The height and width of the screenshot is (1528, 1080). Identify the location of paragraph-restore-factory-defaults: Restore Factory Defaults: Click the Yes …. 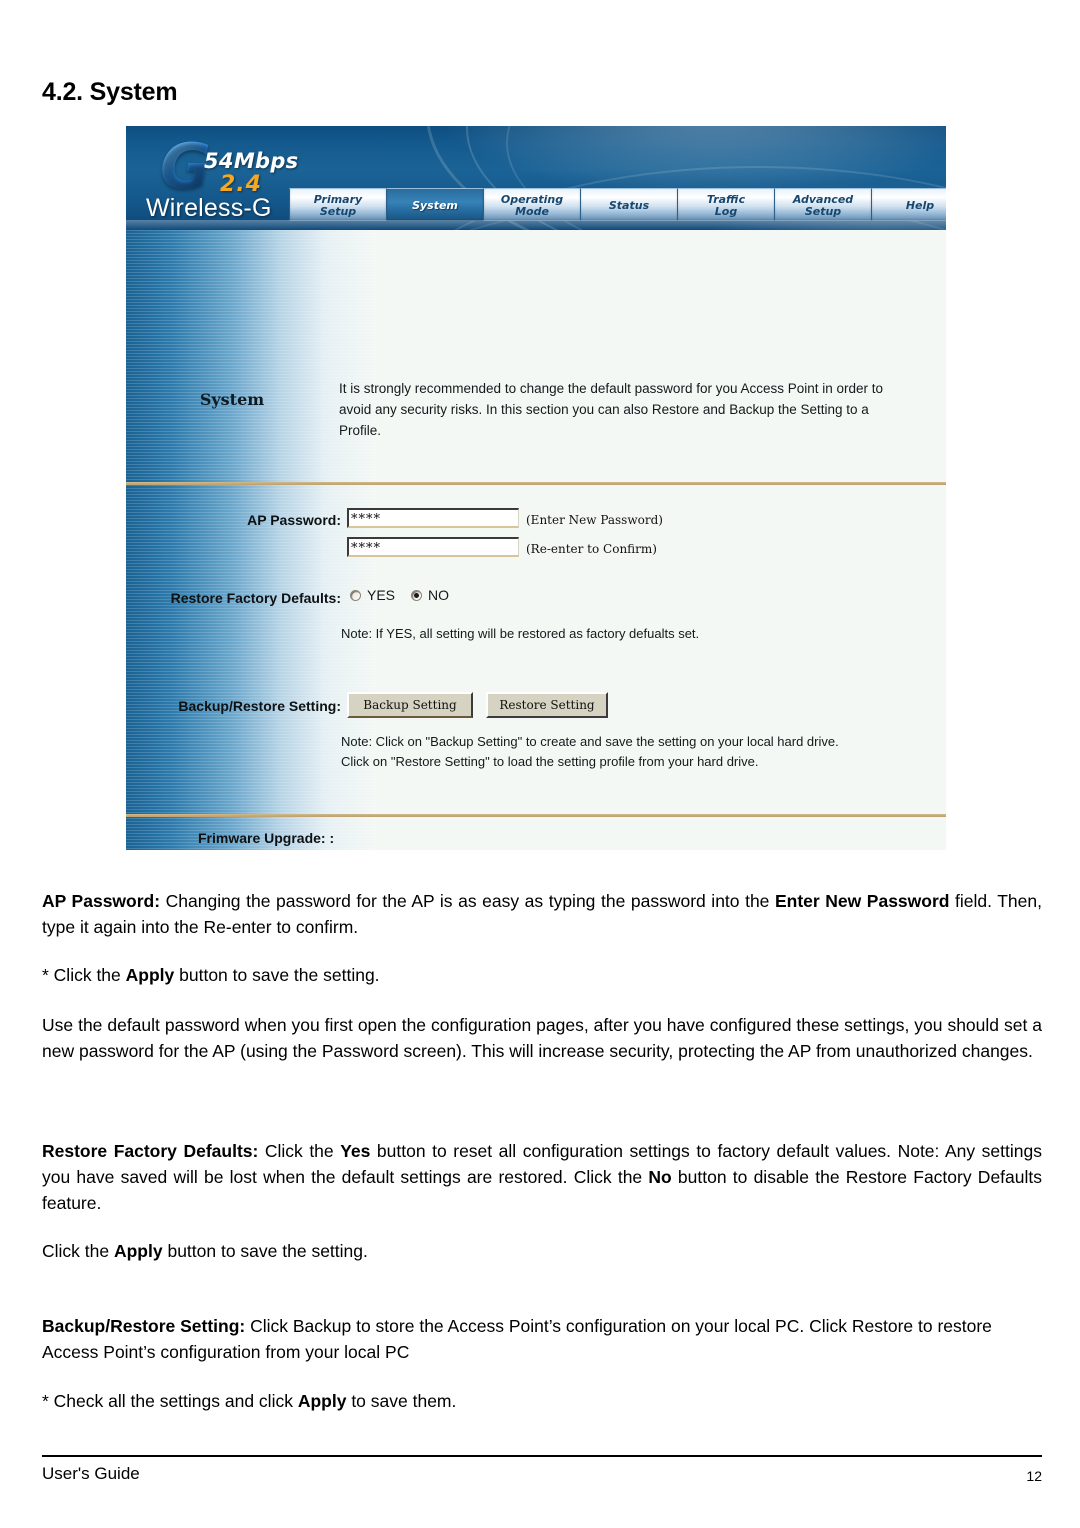
(542, 1177).